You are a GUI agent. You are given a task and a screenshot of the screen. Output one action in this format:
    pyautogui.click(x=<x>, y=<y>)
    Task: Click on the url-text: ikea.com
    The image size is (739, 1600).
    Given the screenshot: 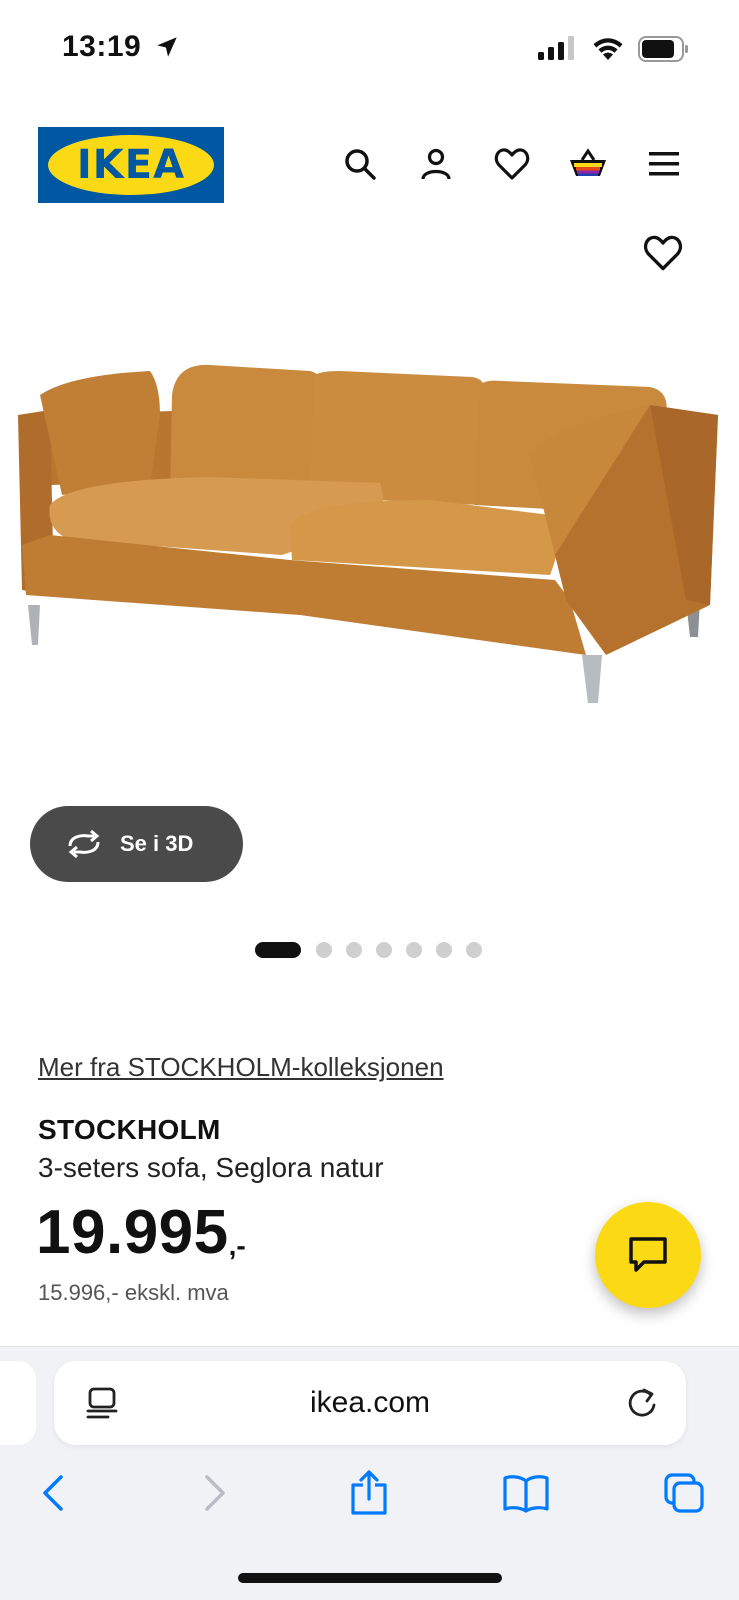 What is the action you would take?
    pyautogui.click(x=370, y=1402)
    